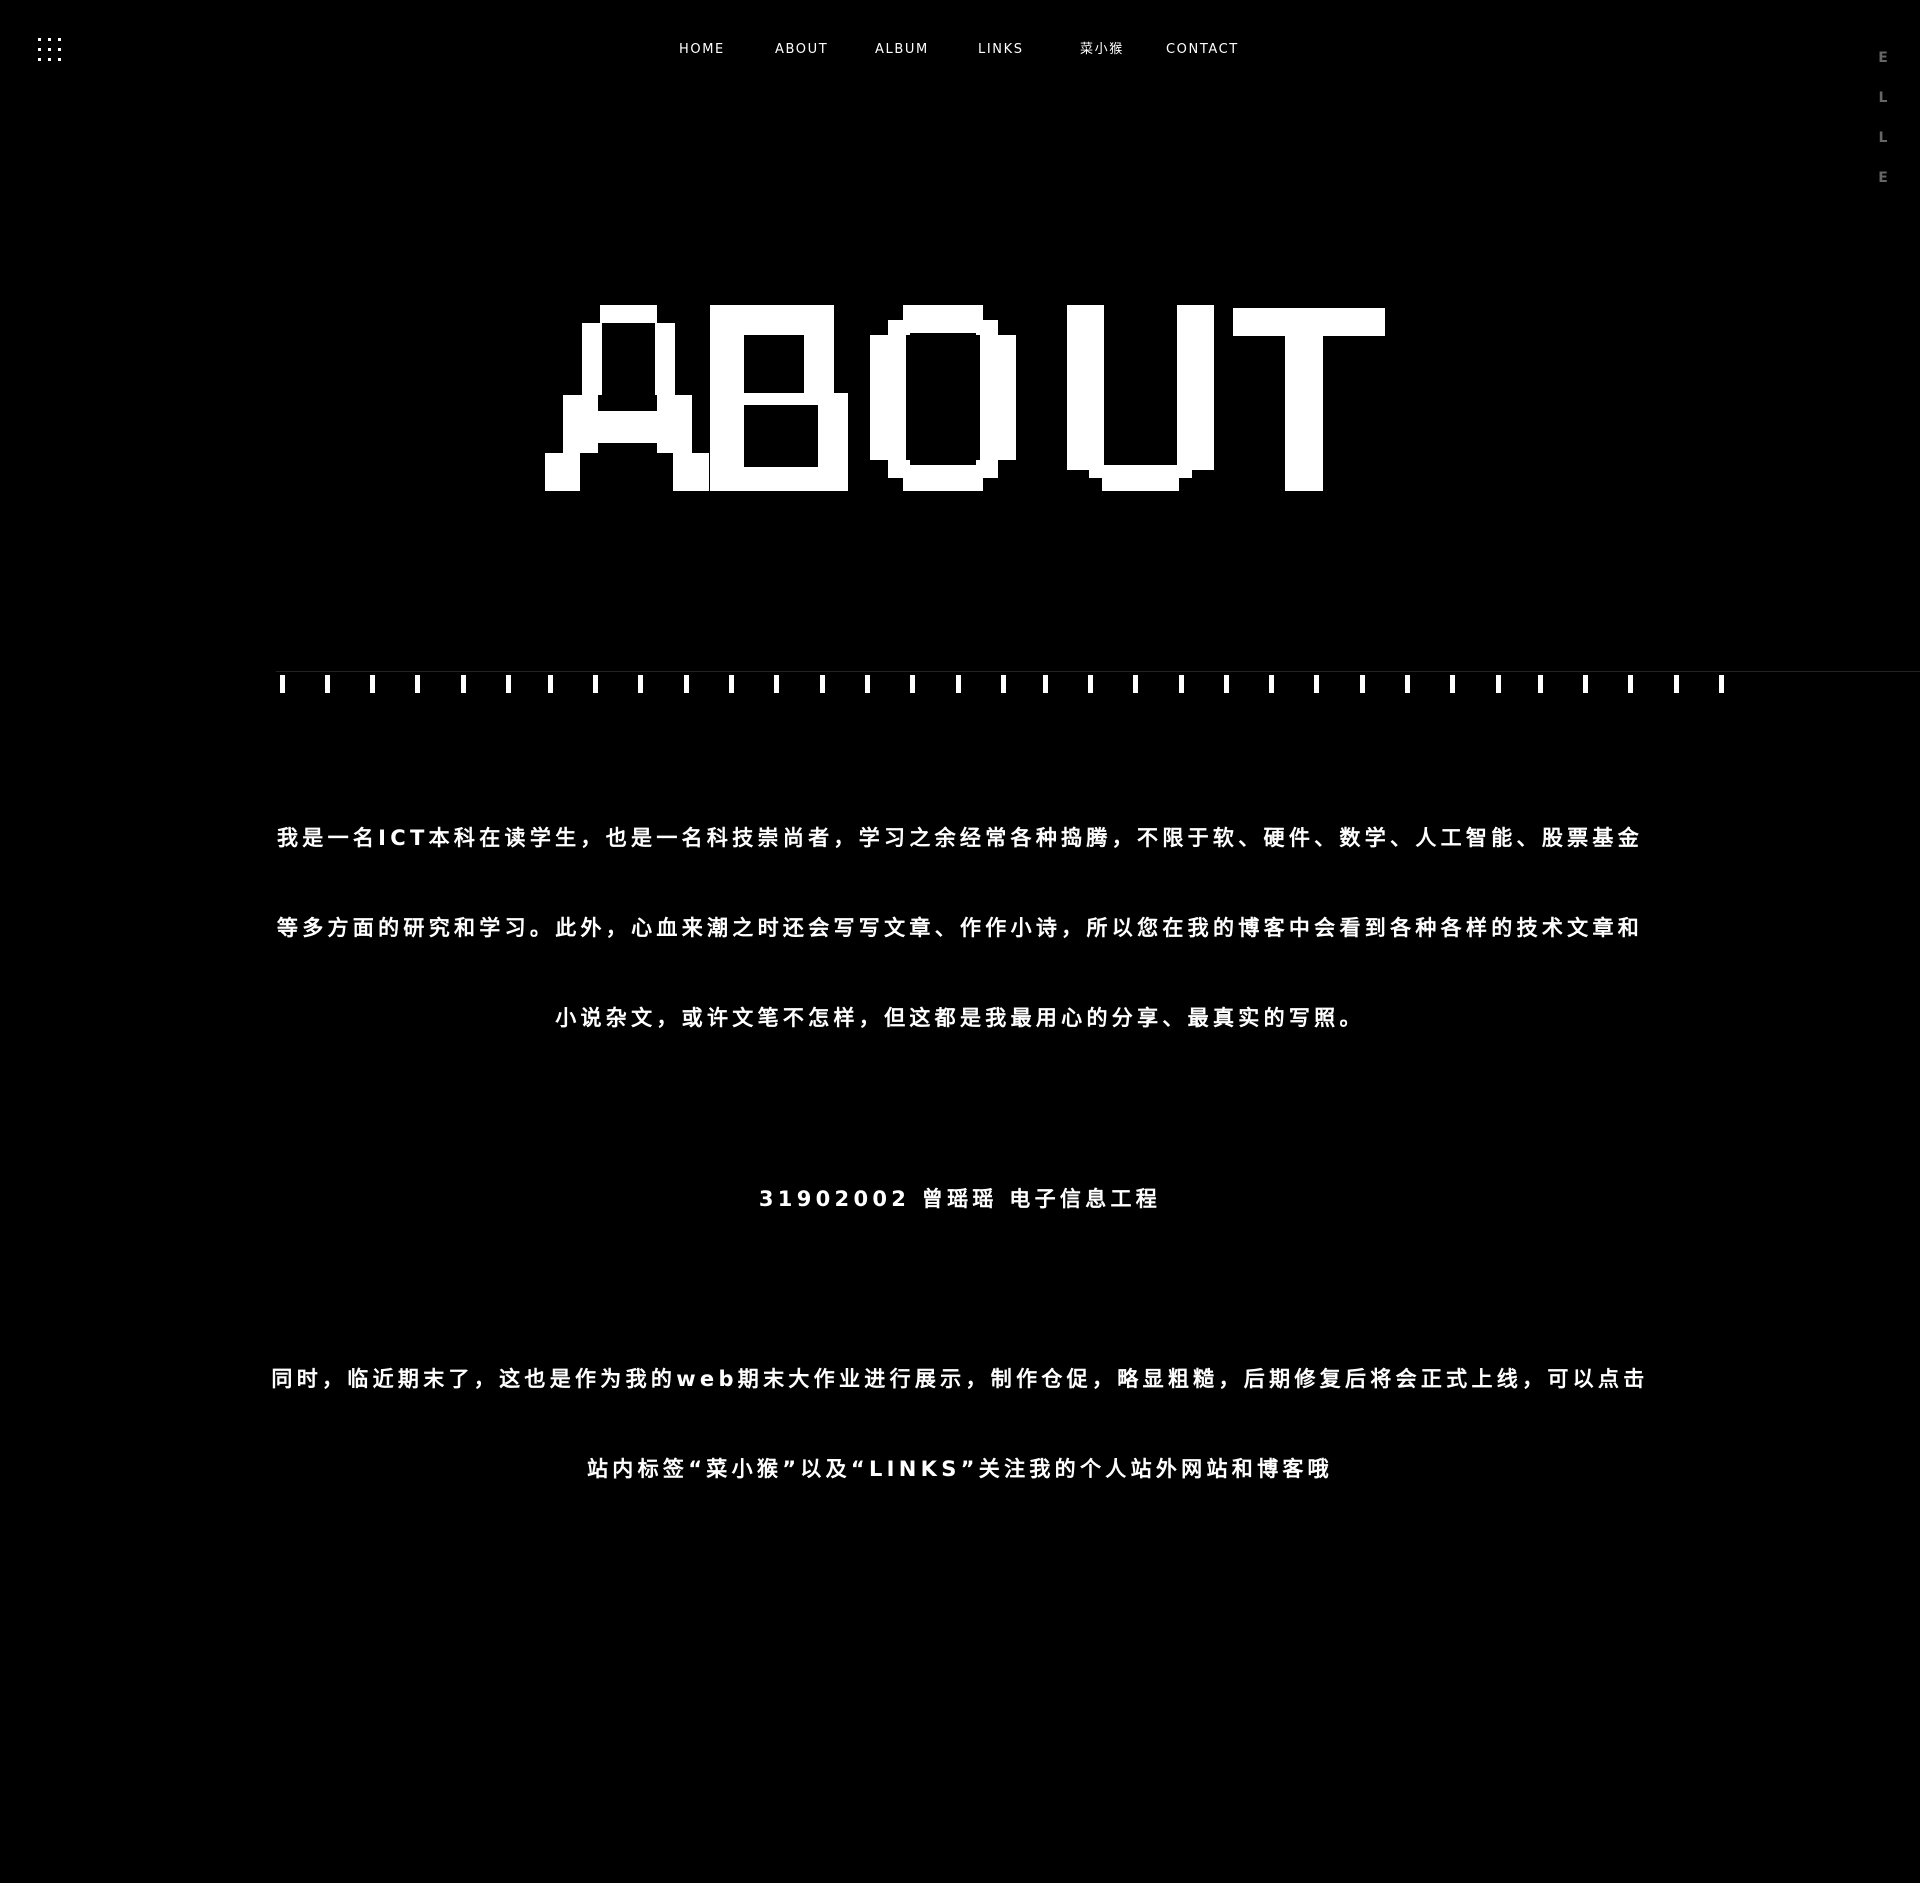 The width and height of the screenshot is (1920, 1883). I want to click on nav-links: LINKS, so click(1001, 50).